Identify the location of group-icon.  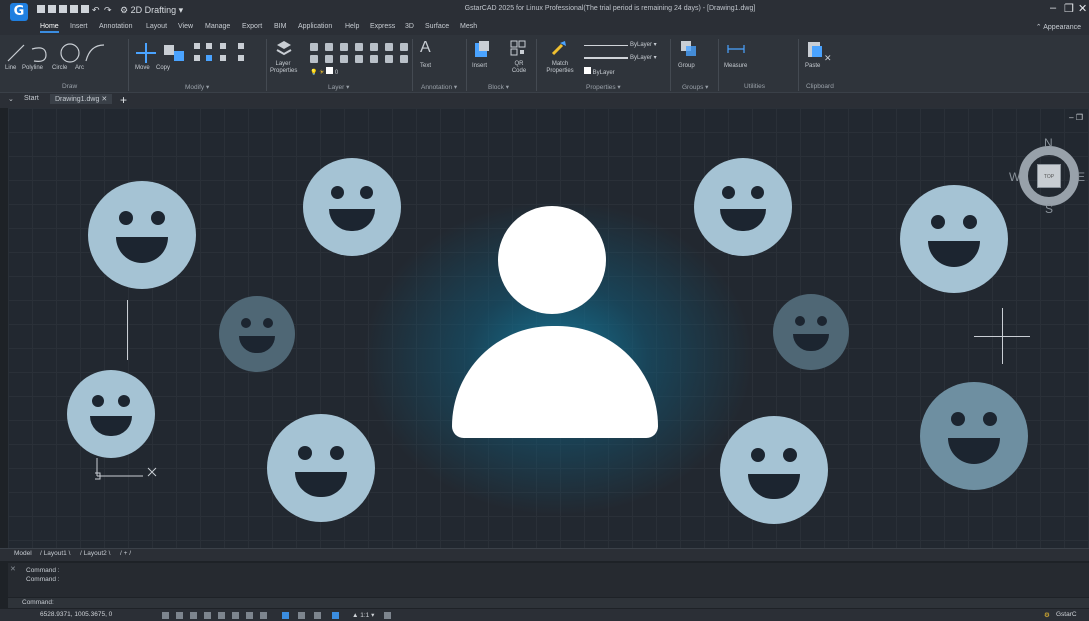
(689, 49).